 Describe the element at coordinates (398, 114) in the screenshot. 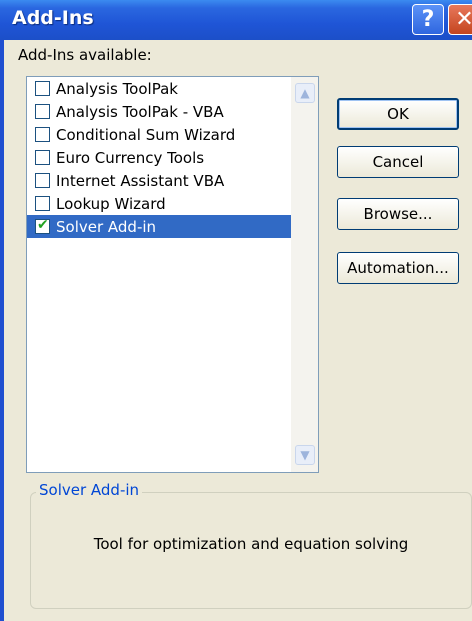

I see `ok-button: OK` at that location.